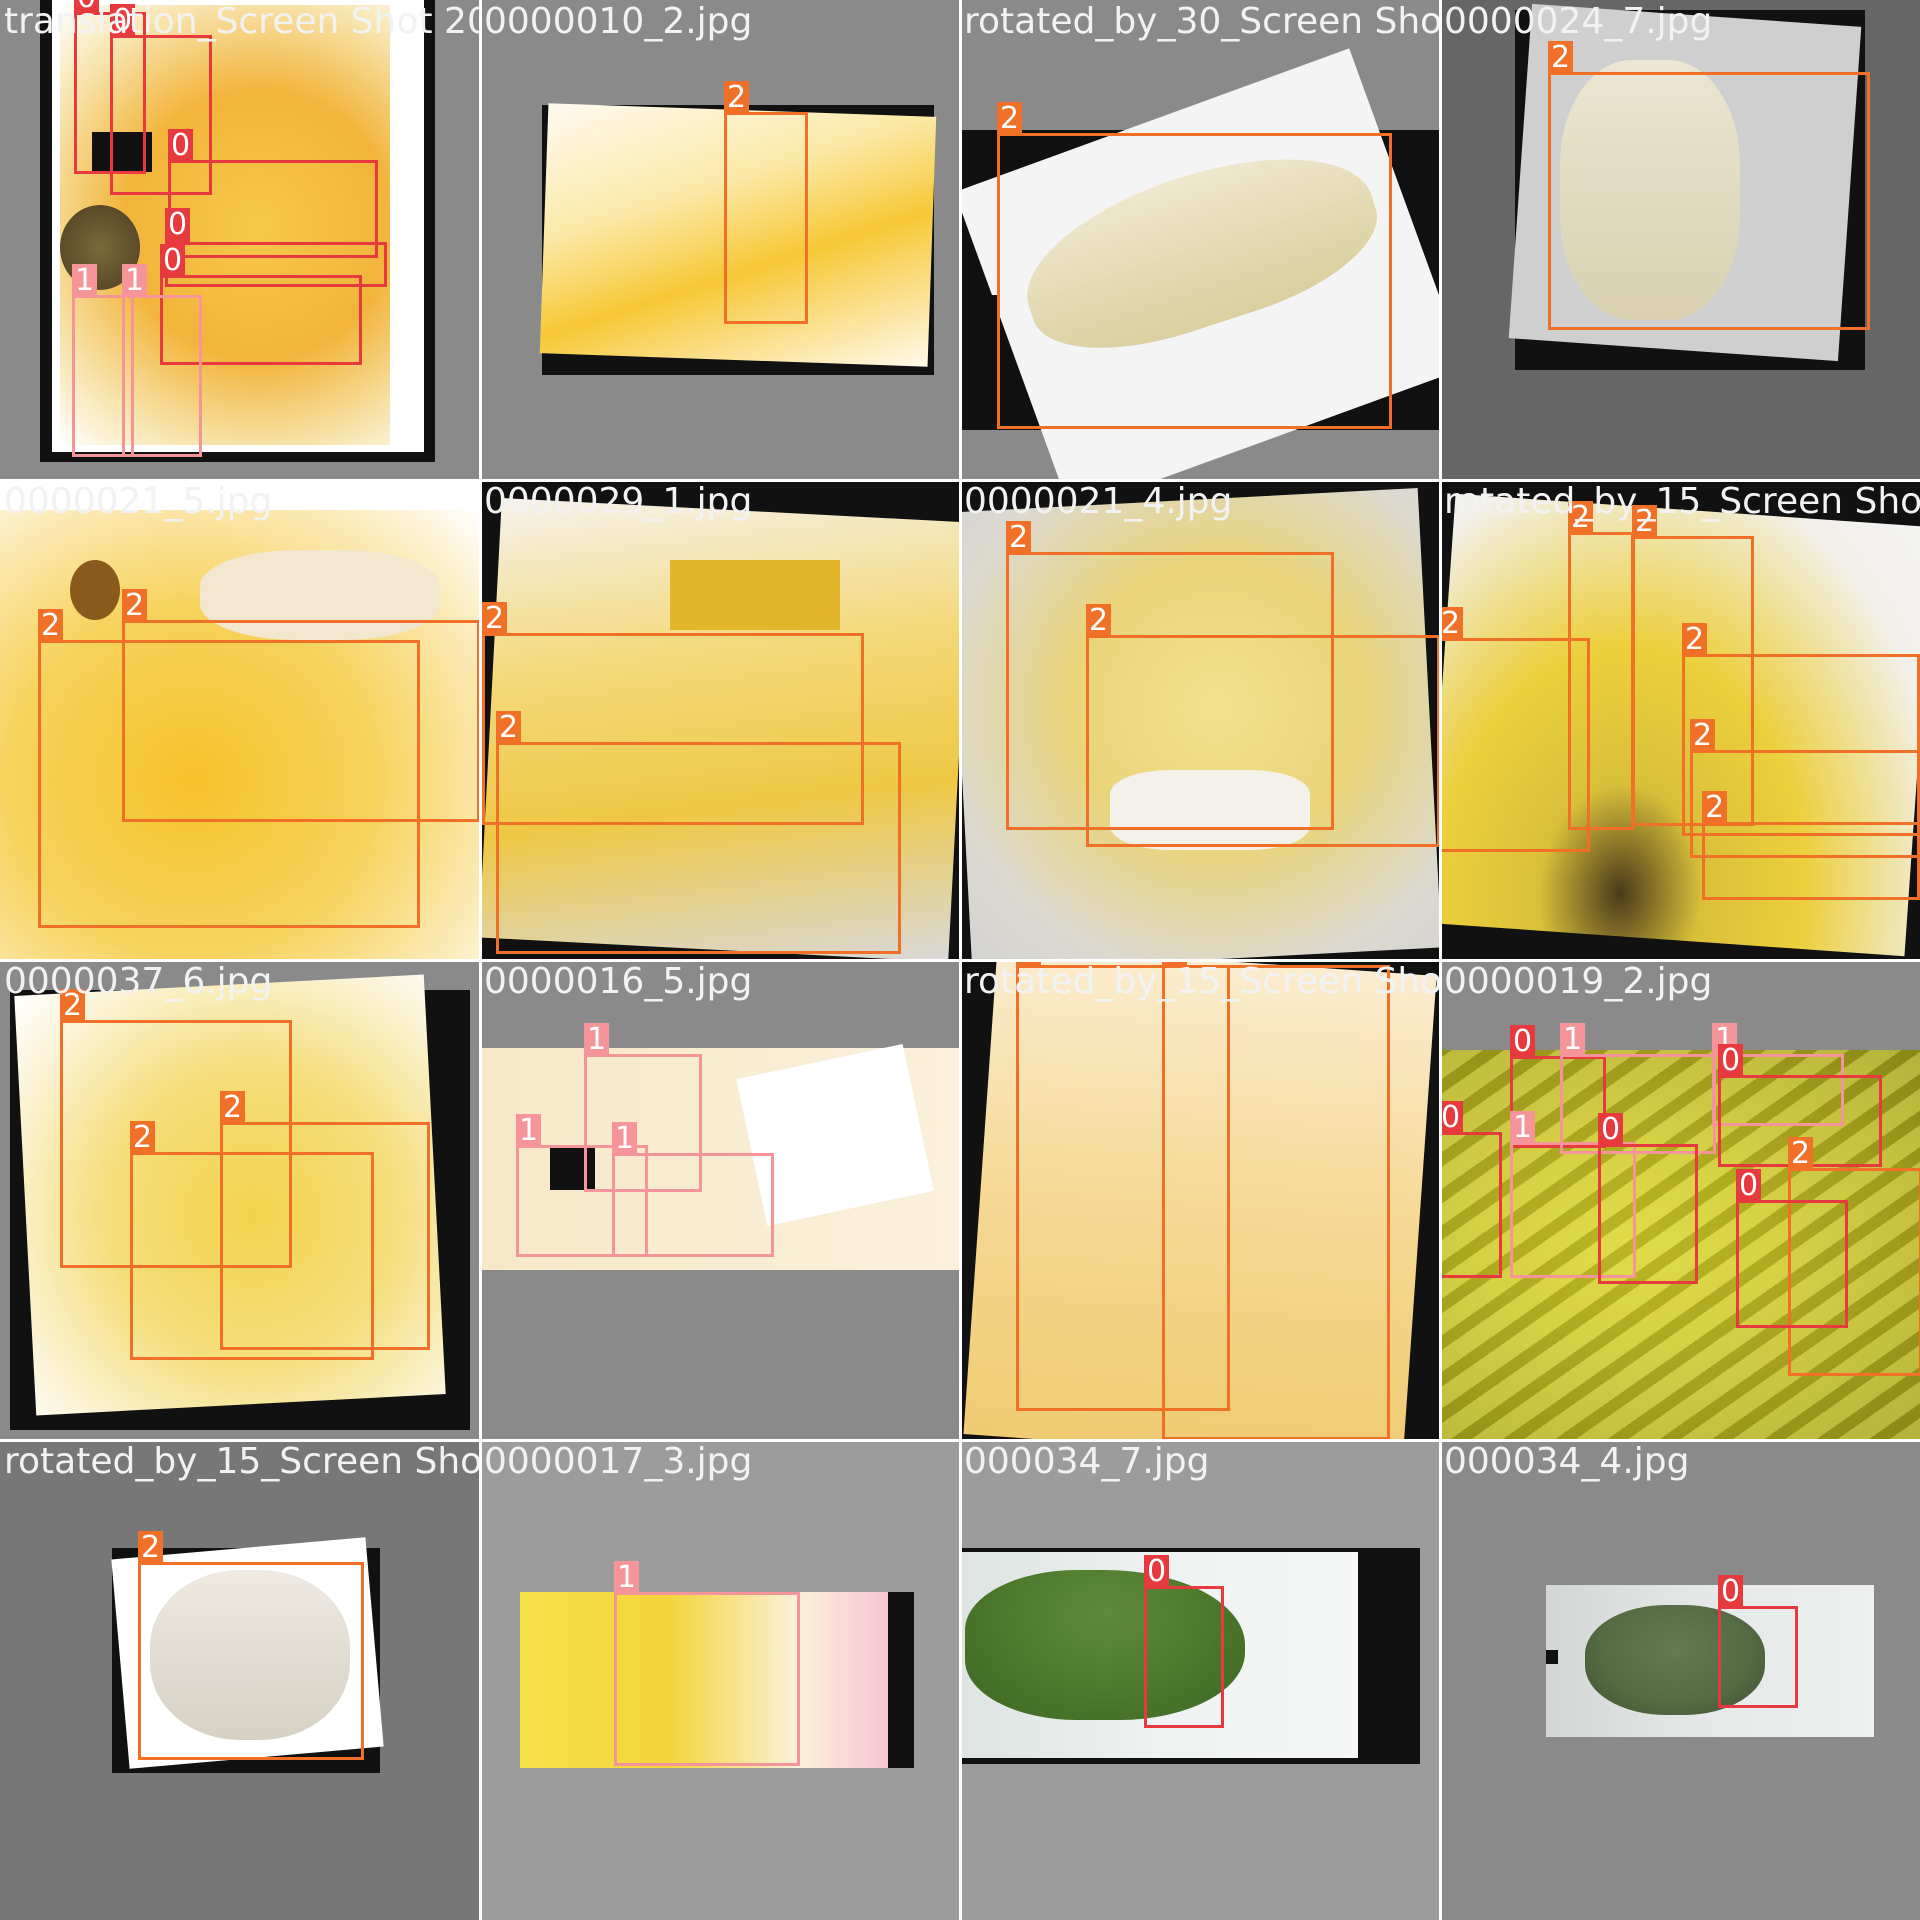  What do you see at coordinates (618, 981) in the screenshot?
I see `filename-label: 0000016_5.jpg` at bounding box center [618, 981].